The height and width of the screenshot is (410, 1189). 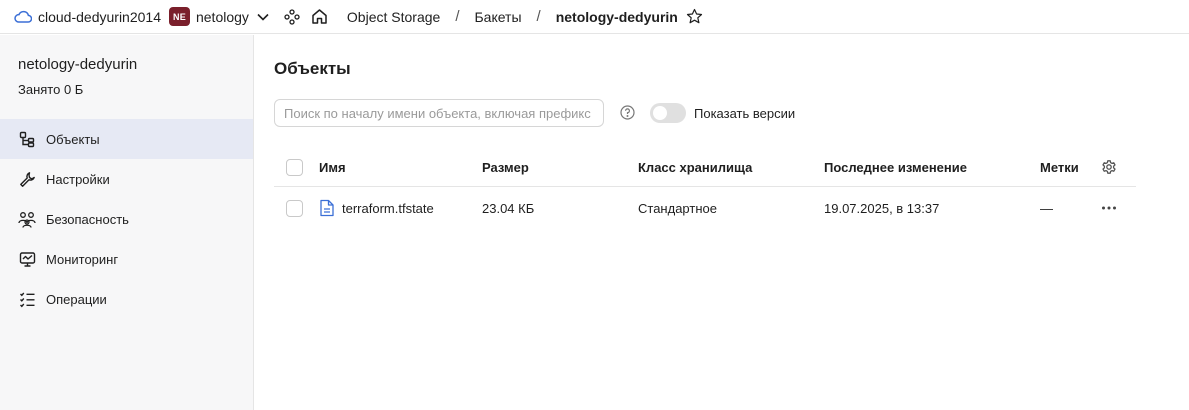 I want to click on sidebar-item-security: Безопасность, so click(x=126, y=219).